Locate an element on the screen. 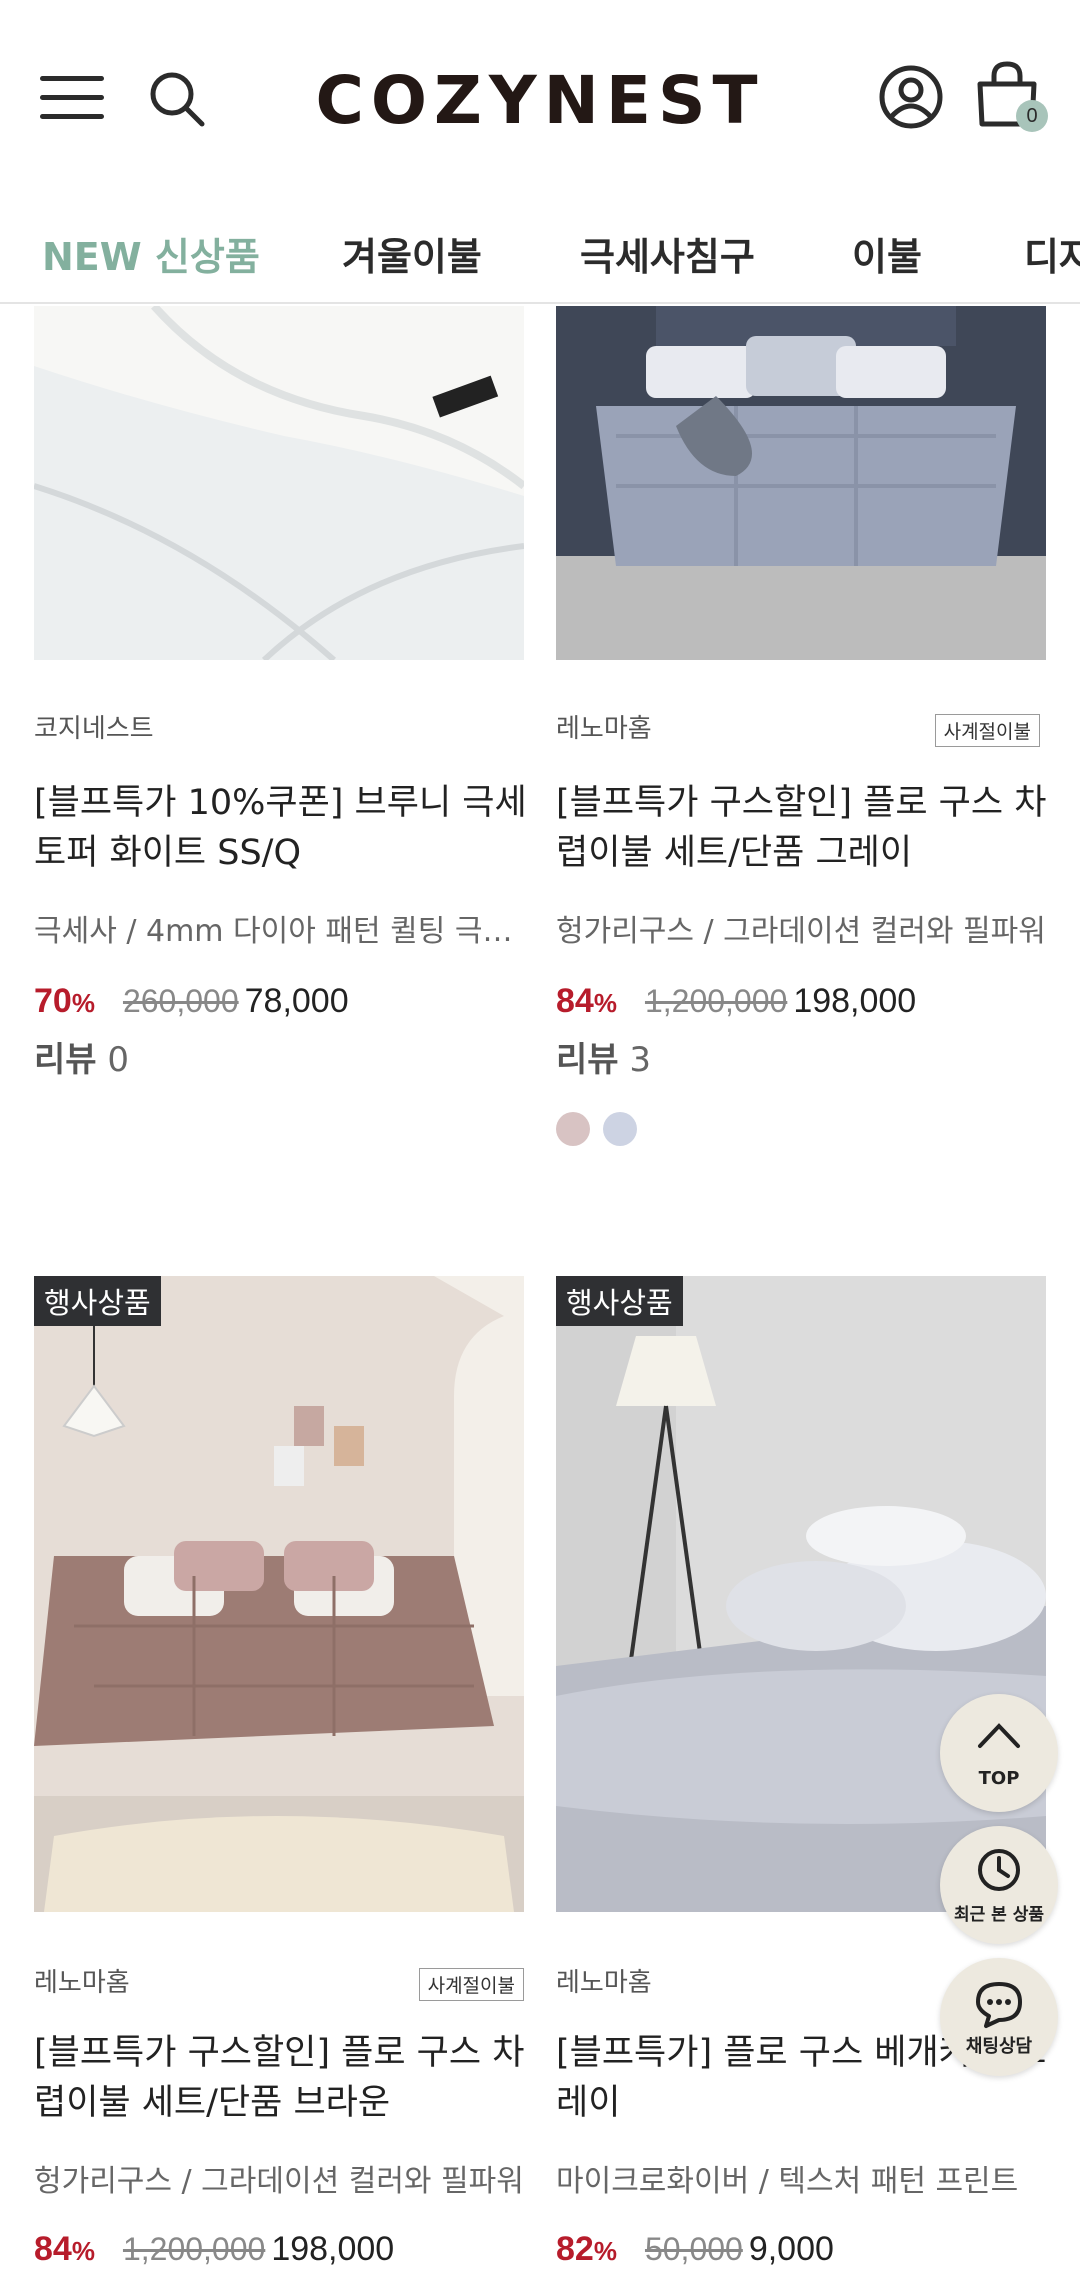  brand-logo: COZYNEST is located at coordinates (540, 100).